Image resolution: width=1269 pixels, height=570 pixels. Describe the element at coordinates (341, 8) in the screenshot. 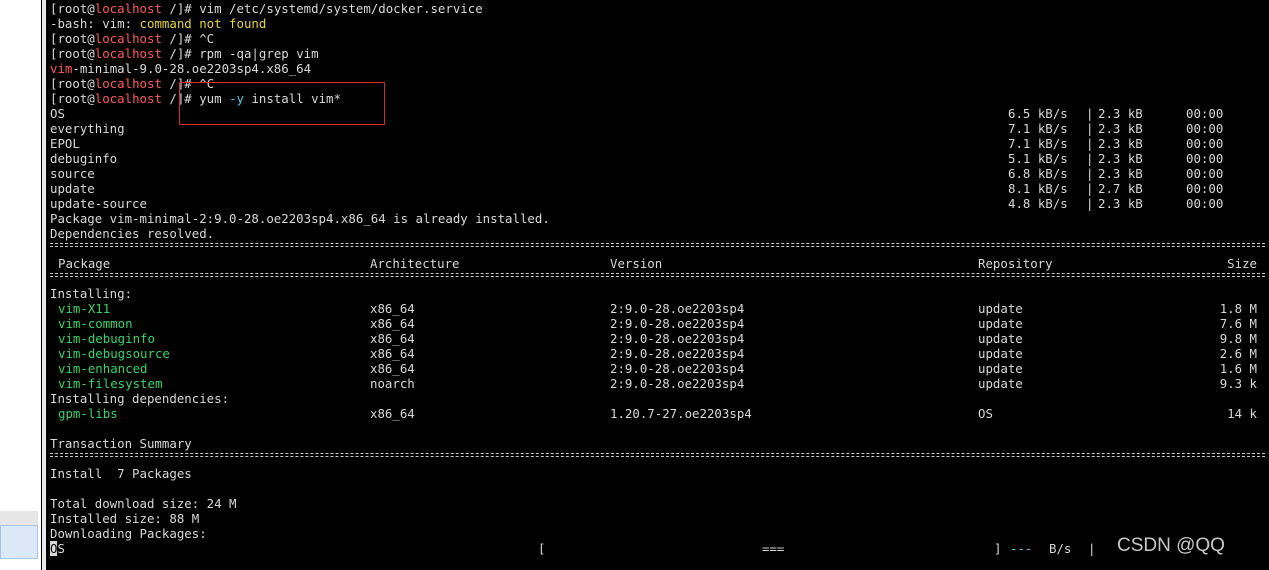

I see `command: vim /etc/systemd/system/docker.service` at that location.